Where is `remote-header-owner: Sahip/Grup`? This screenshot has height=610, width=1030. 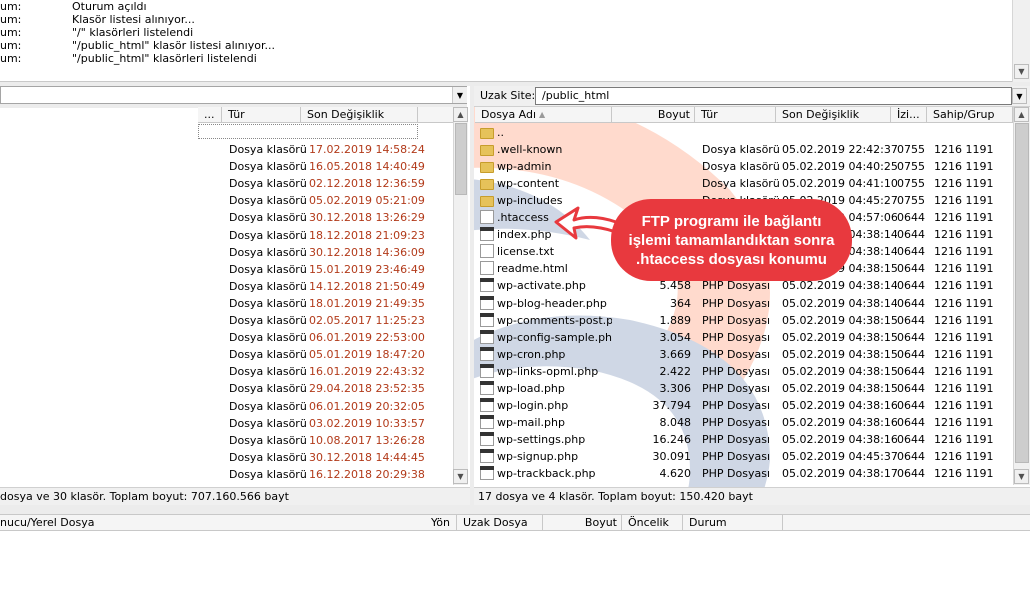
remote-header-owner: Sahip/Grup is located at coordinates (970, 115).